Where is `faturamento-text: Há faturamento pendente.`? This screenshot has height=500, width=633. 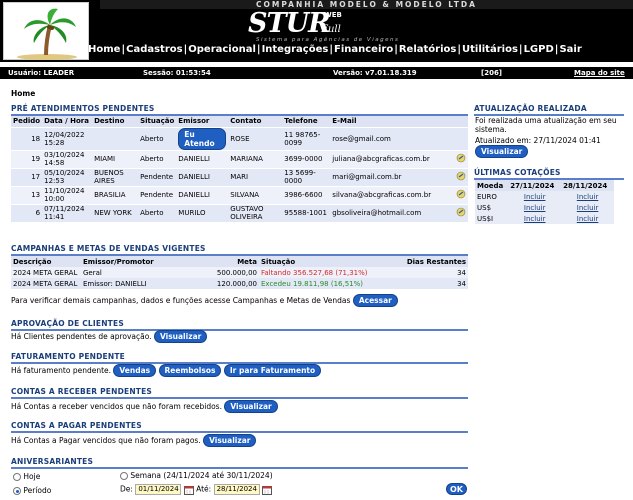 faturamento-text: Há faturamento pendente. is located at coordinates (61, 370).